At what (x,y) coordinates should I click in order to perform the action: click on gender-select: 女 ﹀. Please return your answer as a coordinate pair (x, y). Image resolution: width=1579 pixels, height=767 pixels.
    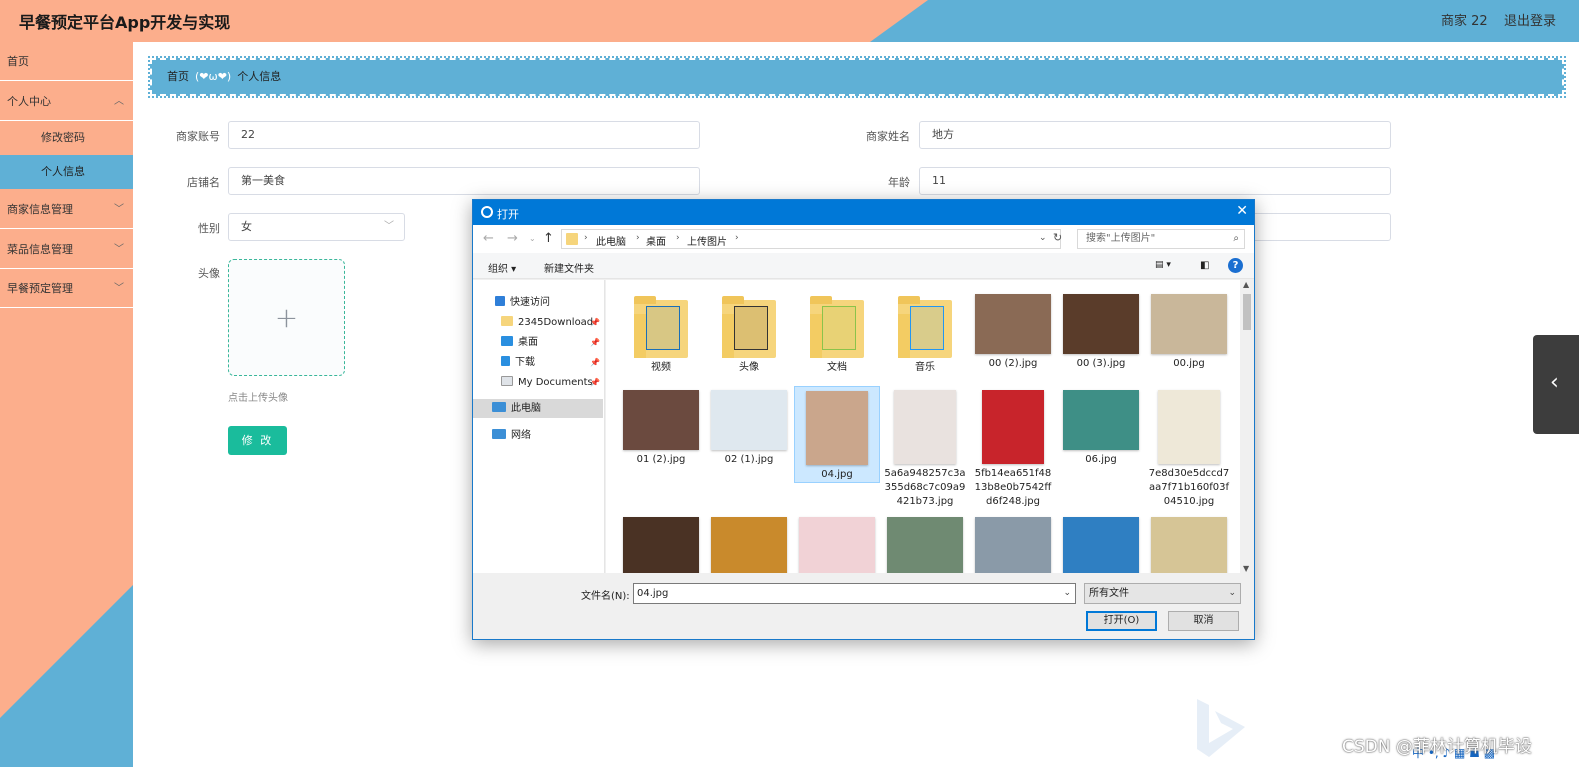
    Looking at the image, I should click on (316, 227).